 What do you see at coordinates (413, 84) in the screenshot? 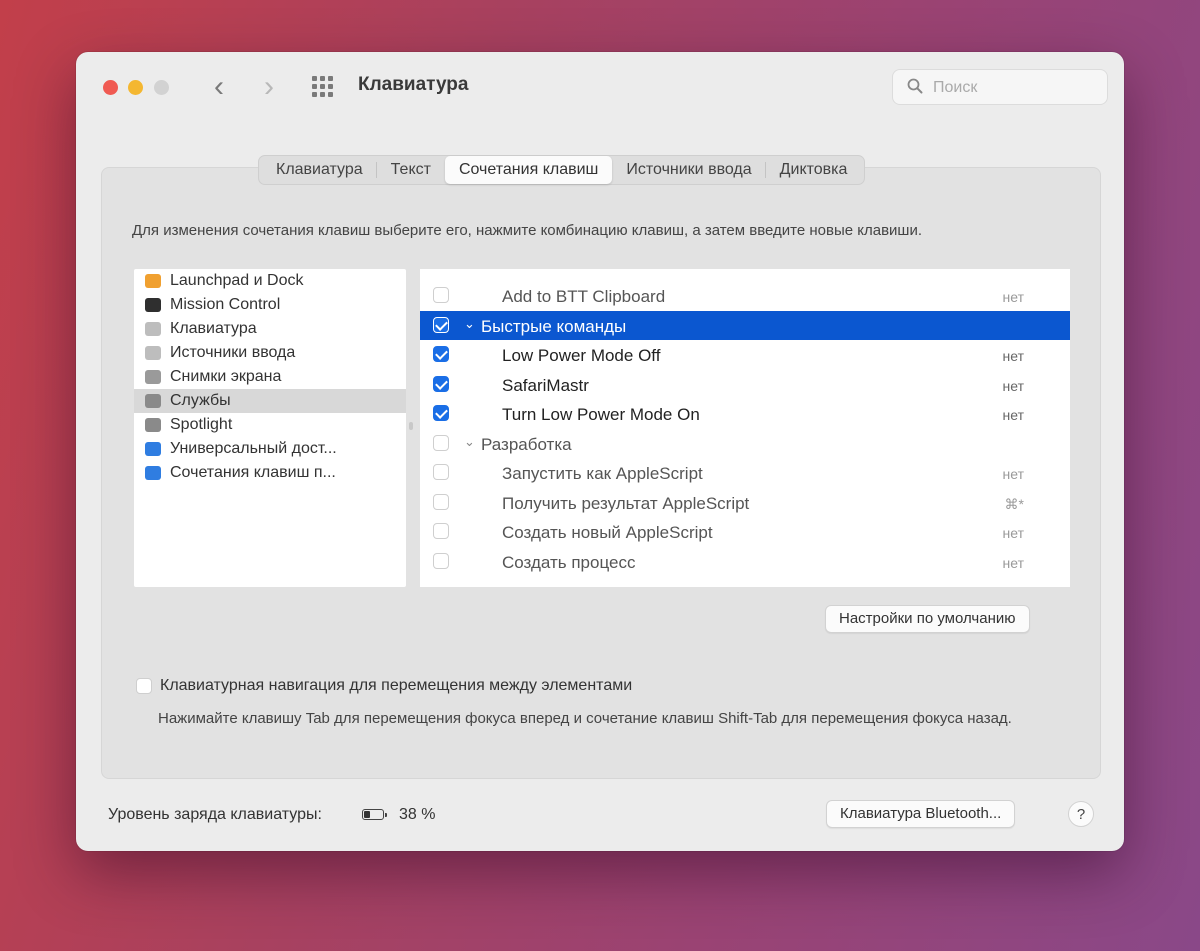
I see `window-title: Клавиатура` at bounding box center [413, 84].